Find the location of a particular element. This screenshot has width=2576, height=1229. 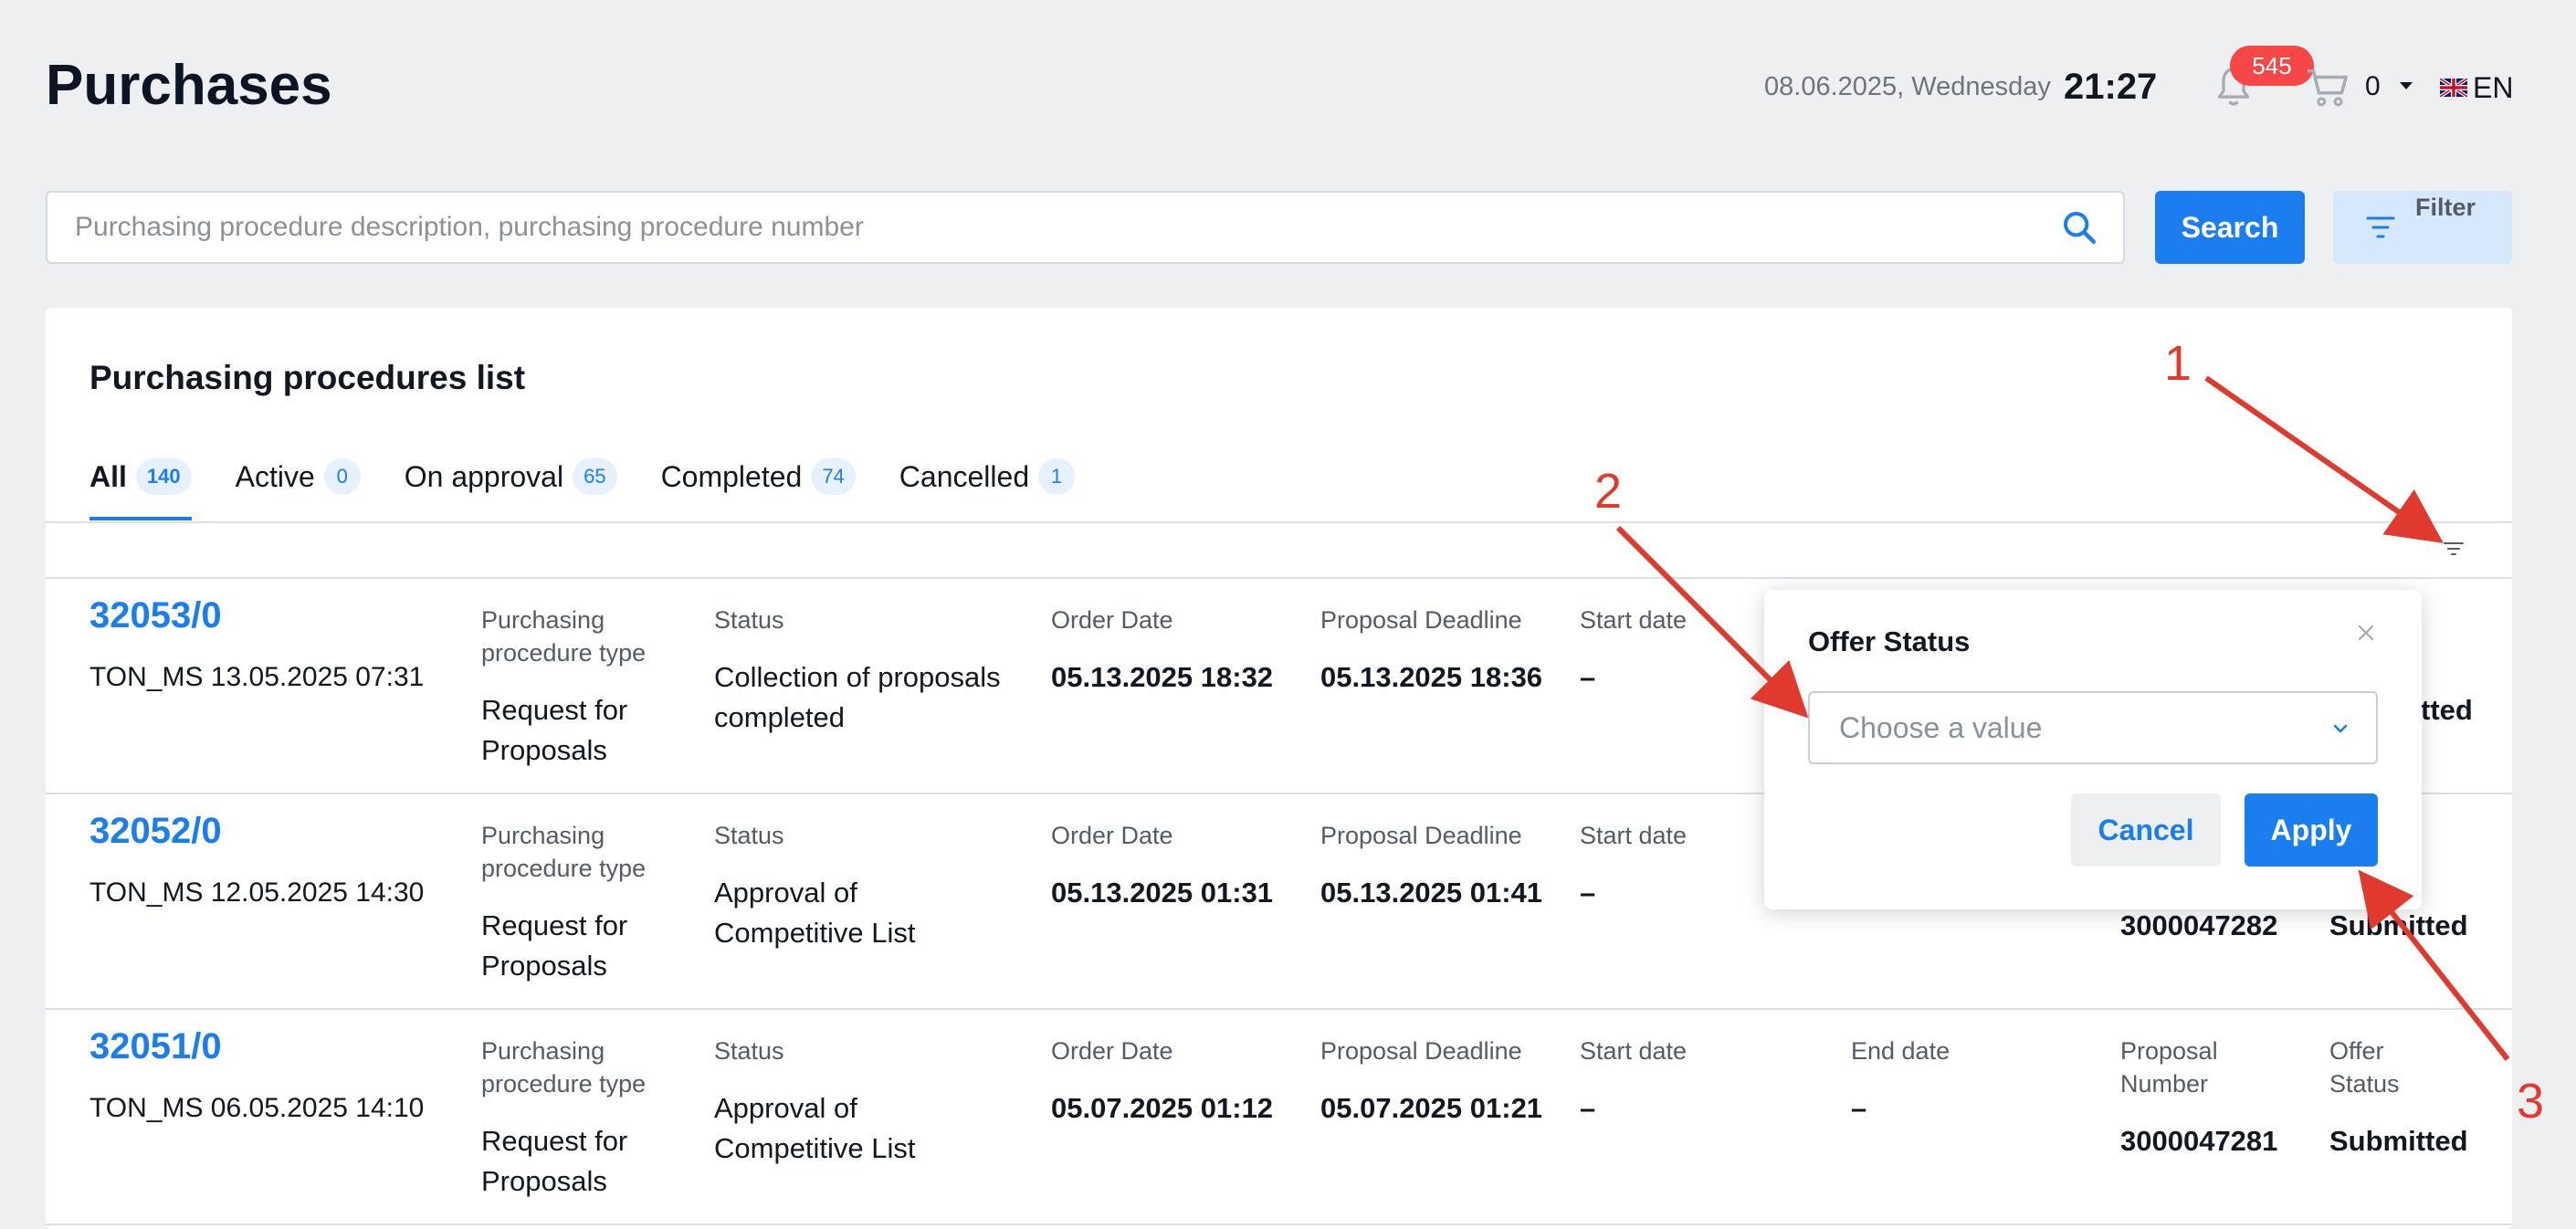

tab-all: All 140 is located at coordinates (140, 488).